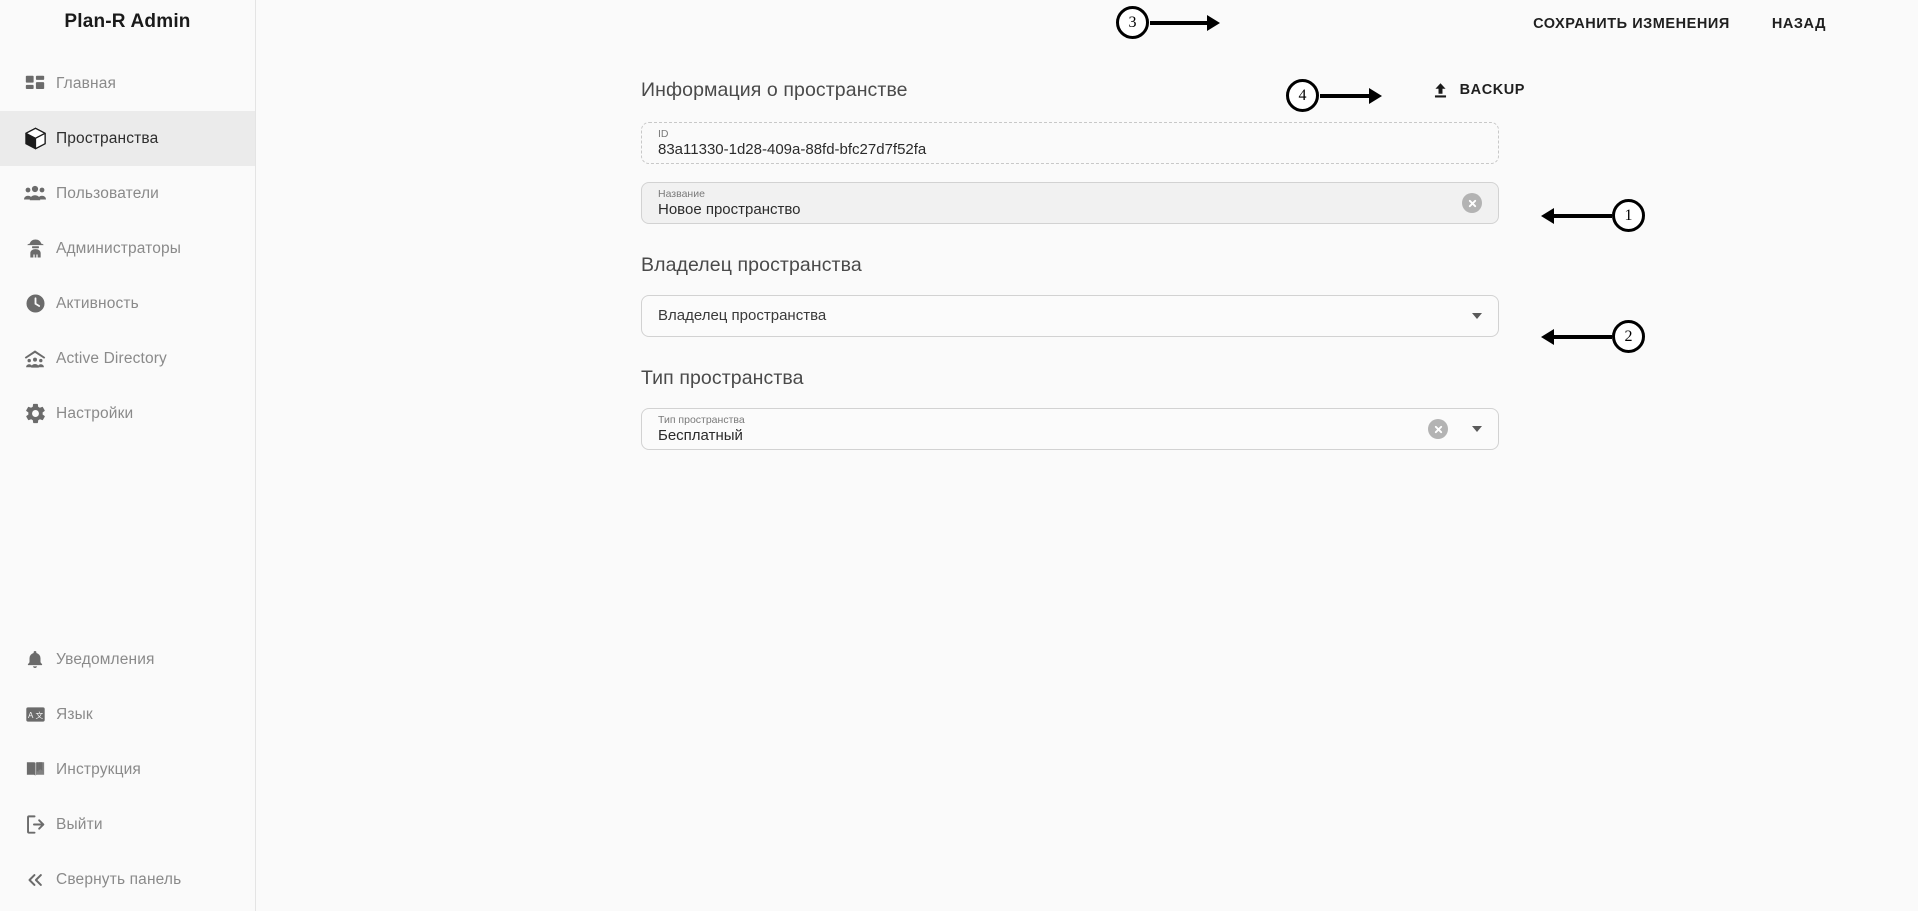  I want to click on svg-text: A, so click(31, 715).